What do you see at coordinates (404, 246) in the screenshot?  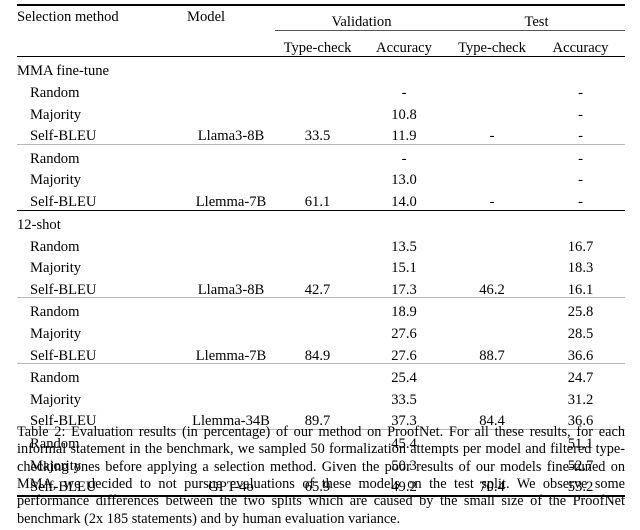 I see `cell-validation-accuracy: 13.5` at bounding box center [404, 246].